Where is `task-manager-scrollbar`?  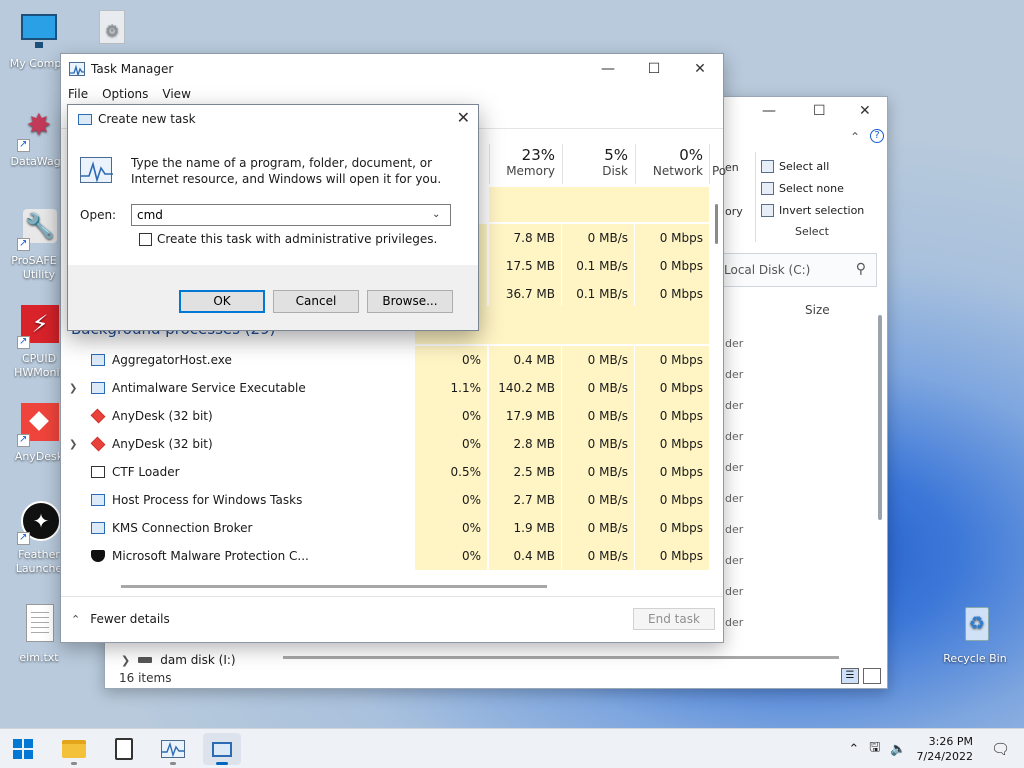 task-manager-scrollbar is located at coordinates (716, 224).